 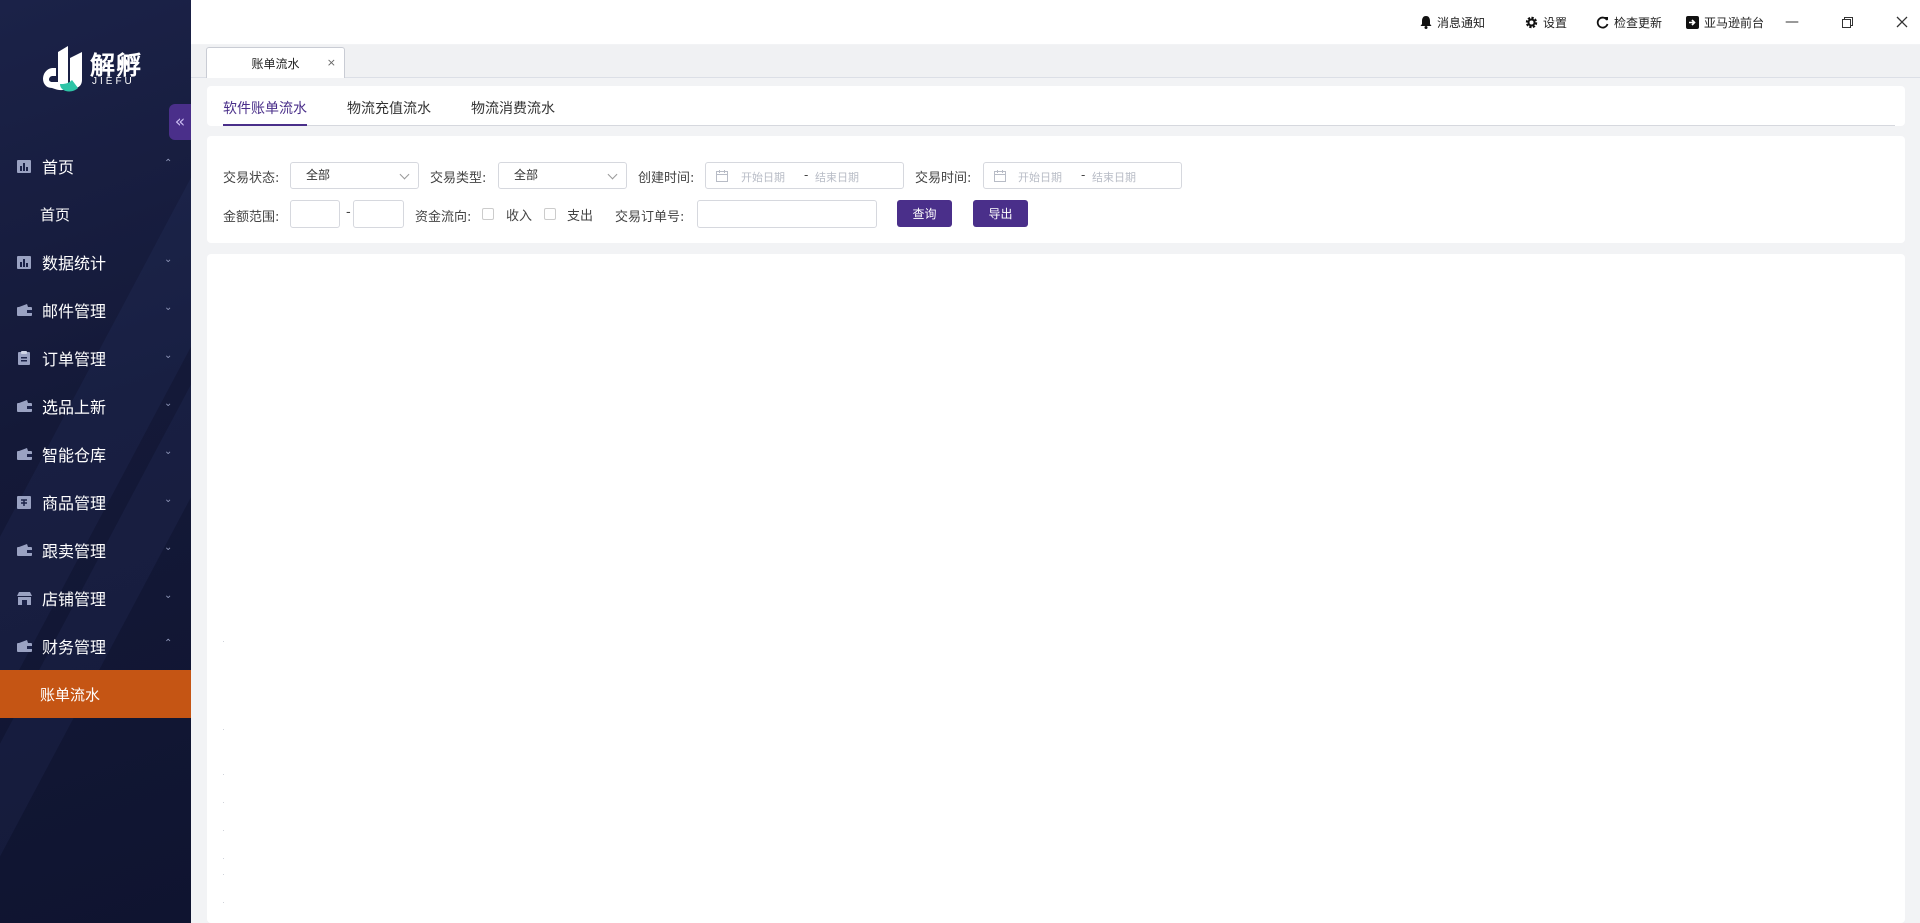 What do you see at coordinates (1692, 22) in the screenshot?
I see `enter-icon` at bounding box center [1692, 22].